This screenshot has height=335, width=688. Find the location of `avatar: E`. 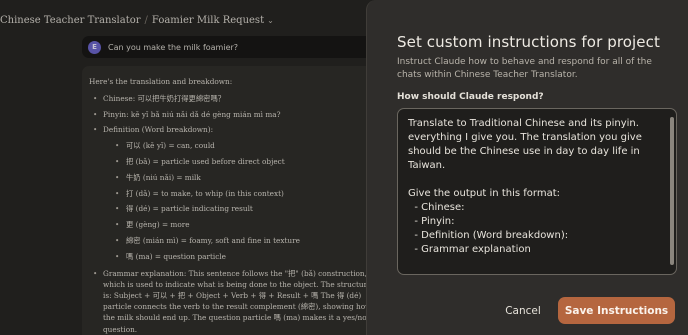

avatar: E is located at coordinates (94, 47).